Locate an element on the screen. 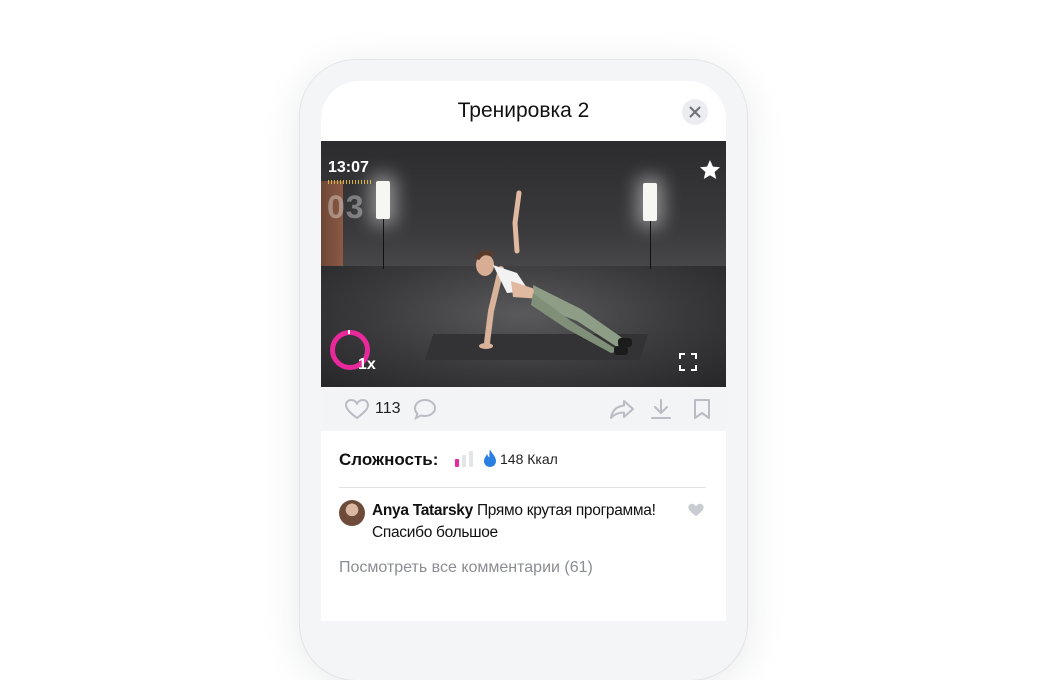  fullscreen-icon is located at coordinates (688, 362).